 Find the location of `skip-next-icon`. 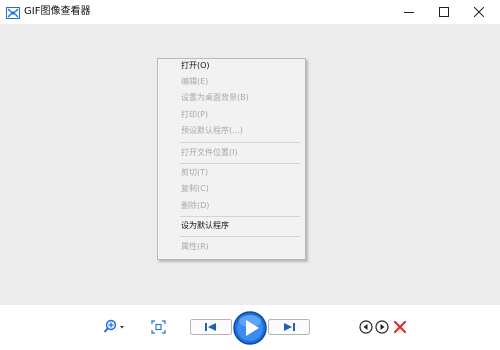

skip-next-icon is located at coordinates (289, 327).